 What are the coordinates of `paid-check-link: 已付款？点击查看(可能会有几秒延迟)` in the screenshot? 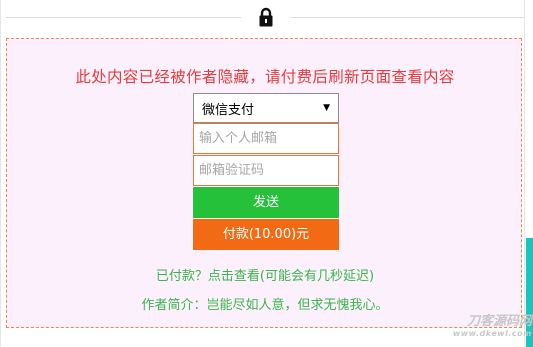 It's located at (265, 274).